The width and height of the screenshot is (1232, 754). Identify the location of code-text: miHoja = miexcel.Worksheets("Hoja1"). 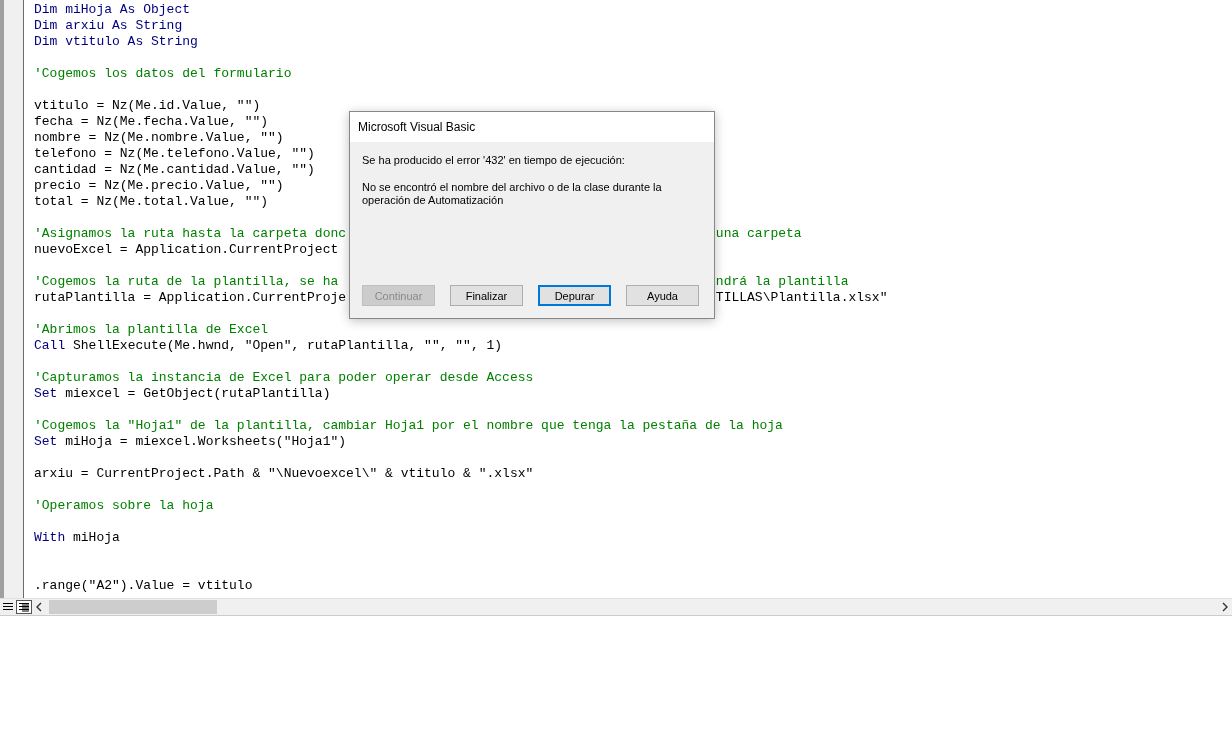
(205, 441).